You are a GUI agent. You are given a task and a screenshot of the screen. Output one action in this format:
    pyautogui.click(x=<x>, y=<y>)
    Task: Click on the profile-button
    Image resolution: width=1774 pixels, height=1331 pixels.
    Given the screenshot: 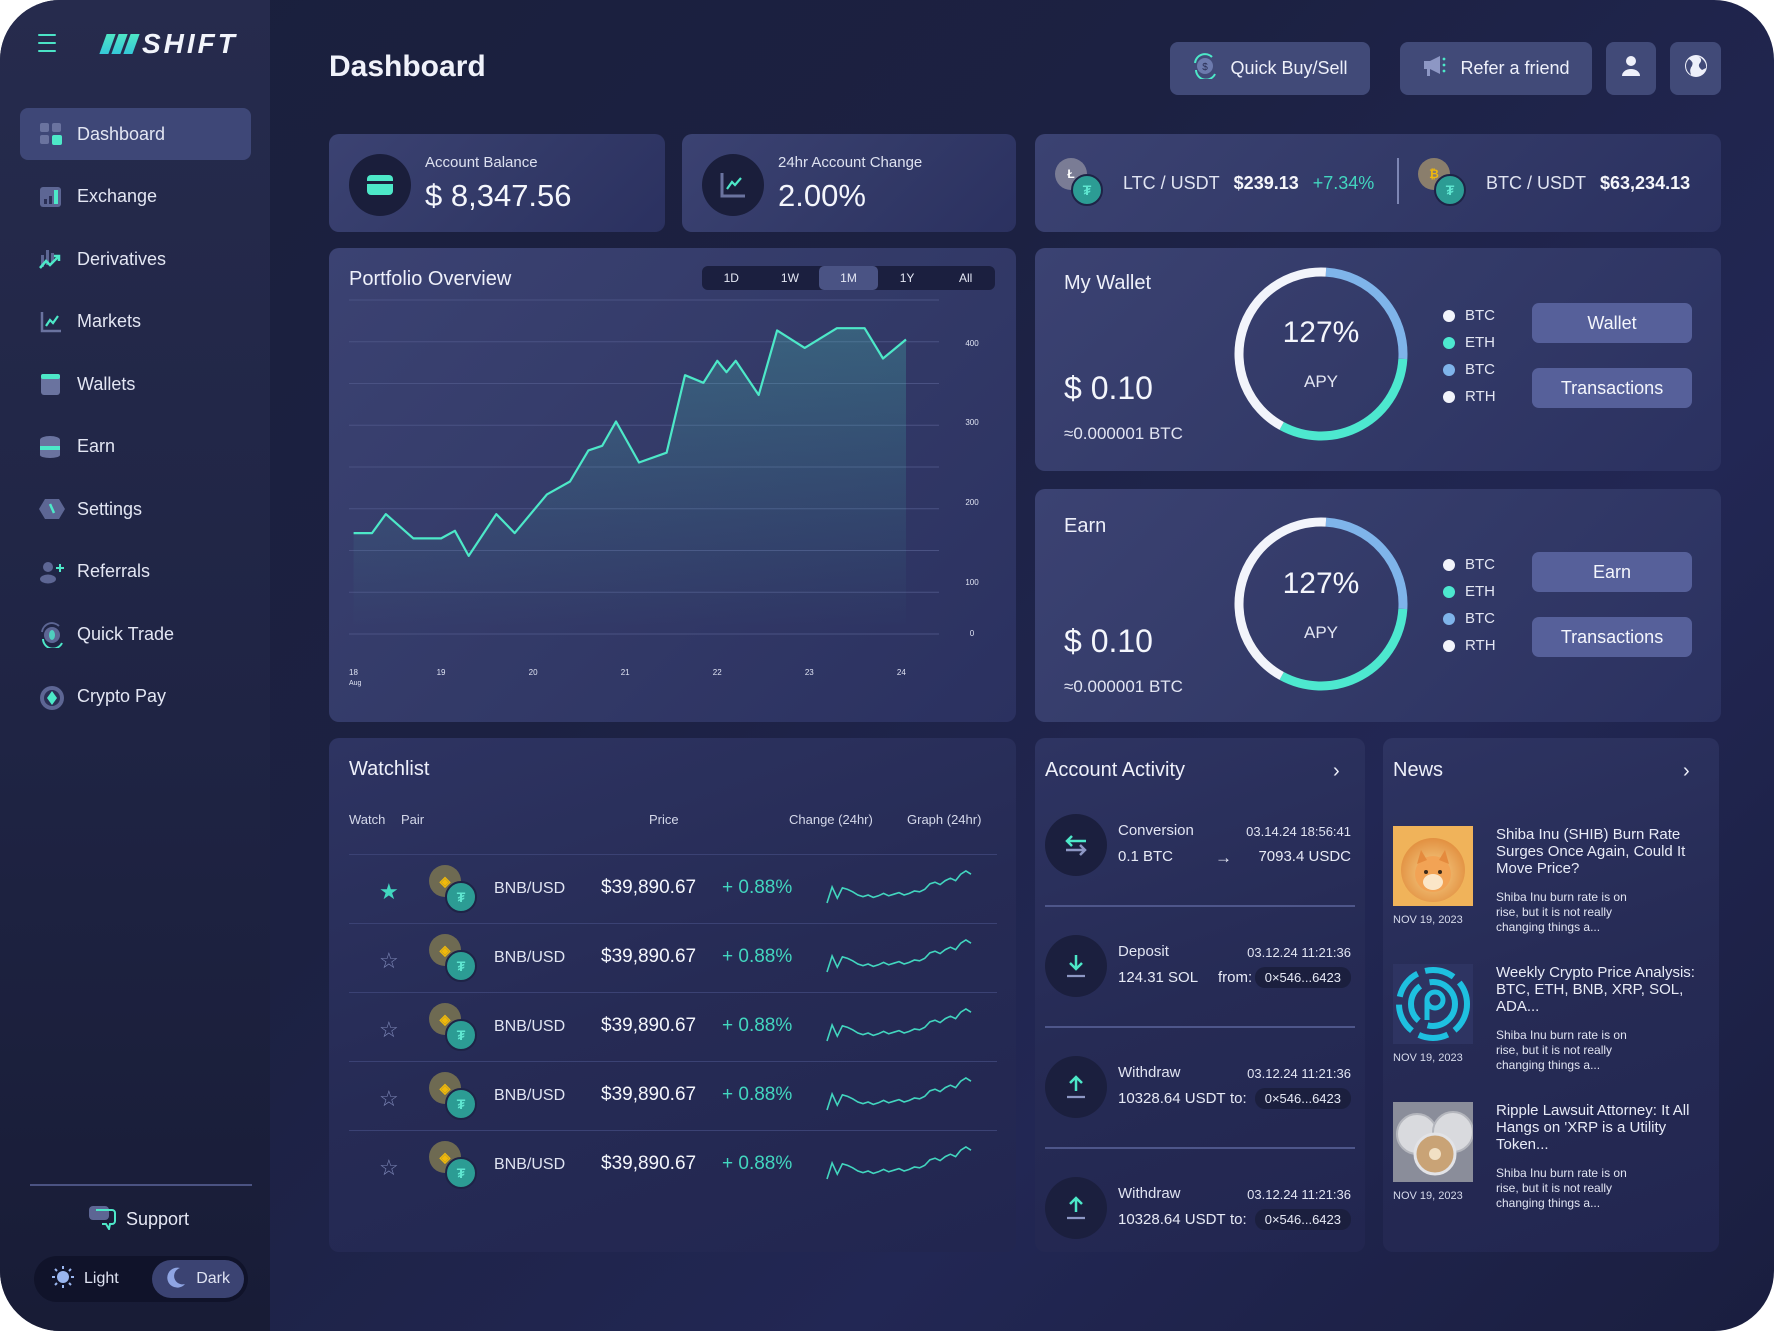 What is the action you would take?
    pyautogui.click(x=1631, y=68)
    